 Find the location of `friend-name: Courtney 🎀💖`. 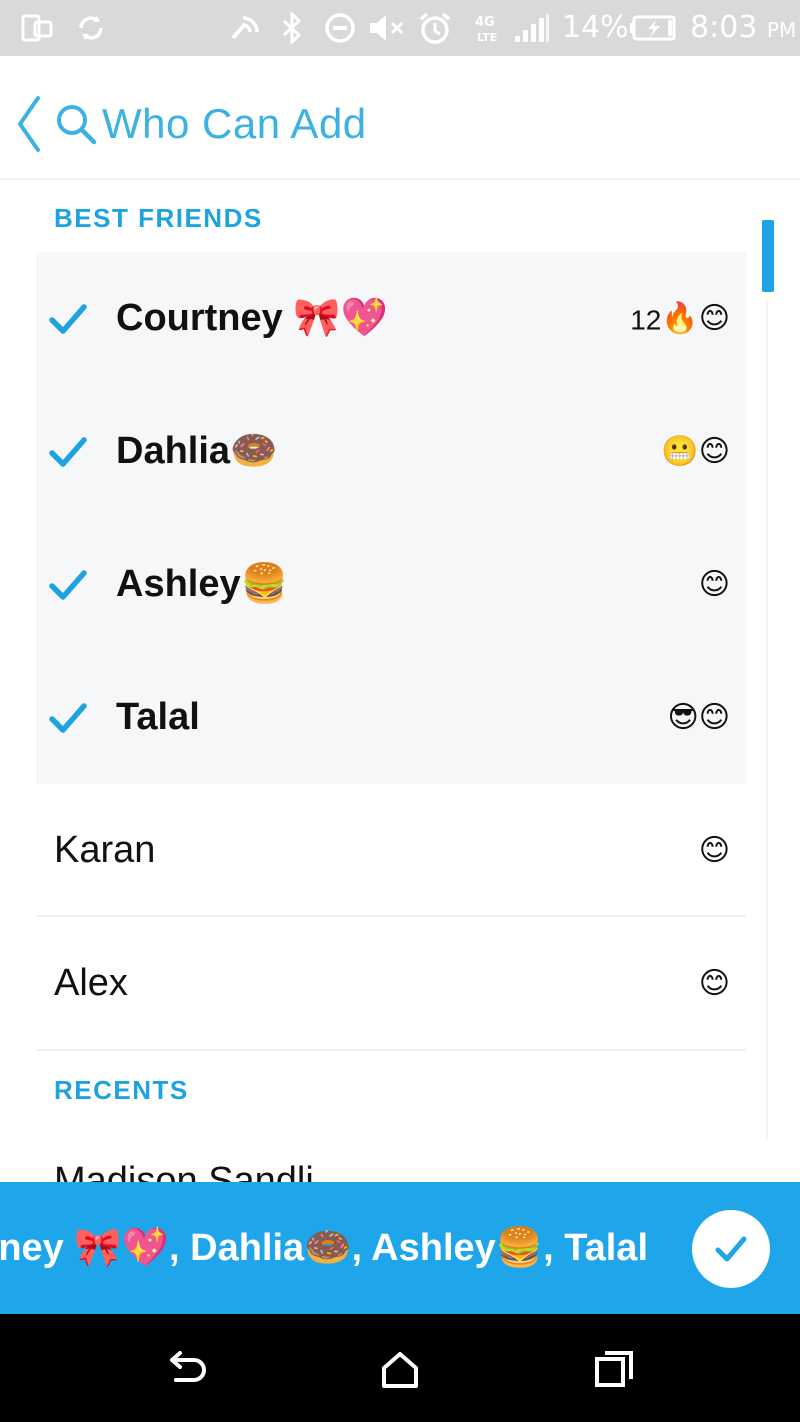

friend-name: Courtney 🎀💖 is located at coordinates (252, 318).